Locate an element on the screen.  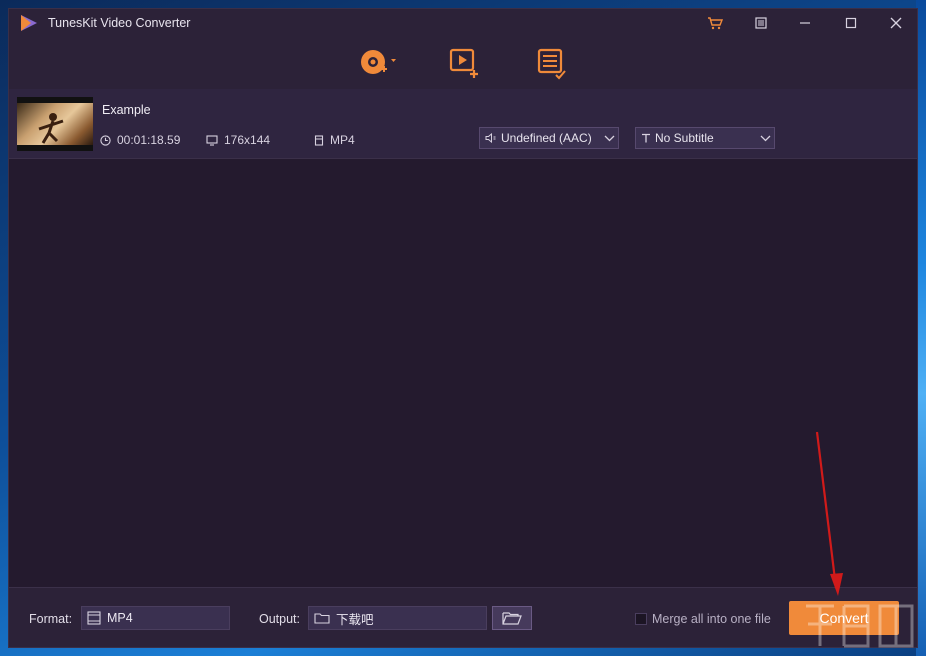
audio-track-value: Undefined (AAC) is located at coordinates (546, 138).